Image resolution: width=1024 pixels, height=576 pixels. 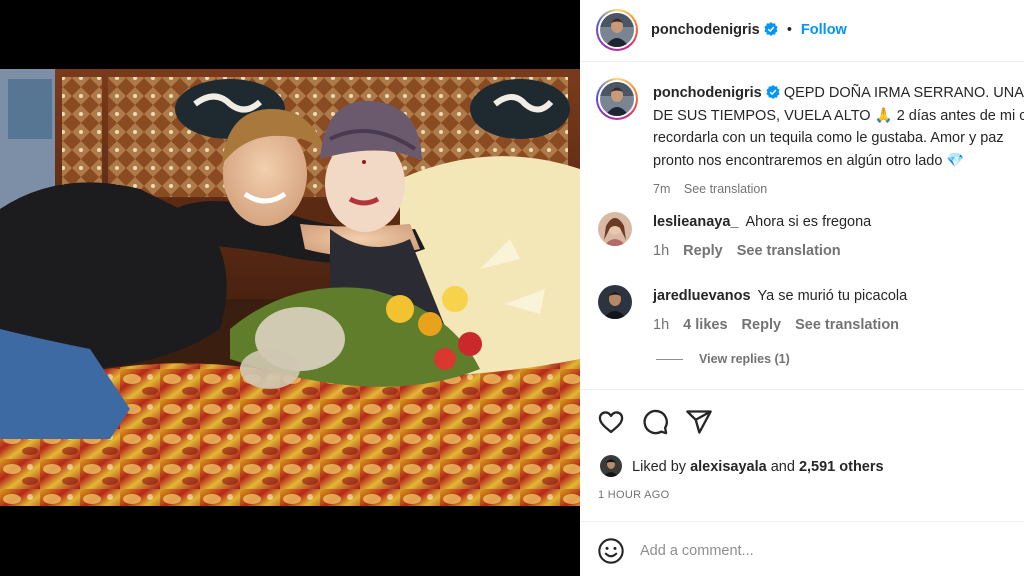 I want to click on liker-avatar-image, so click(x=611, y=466).